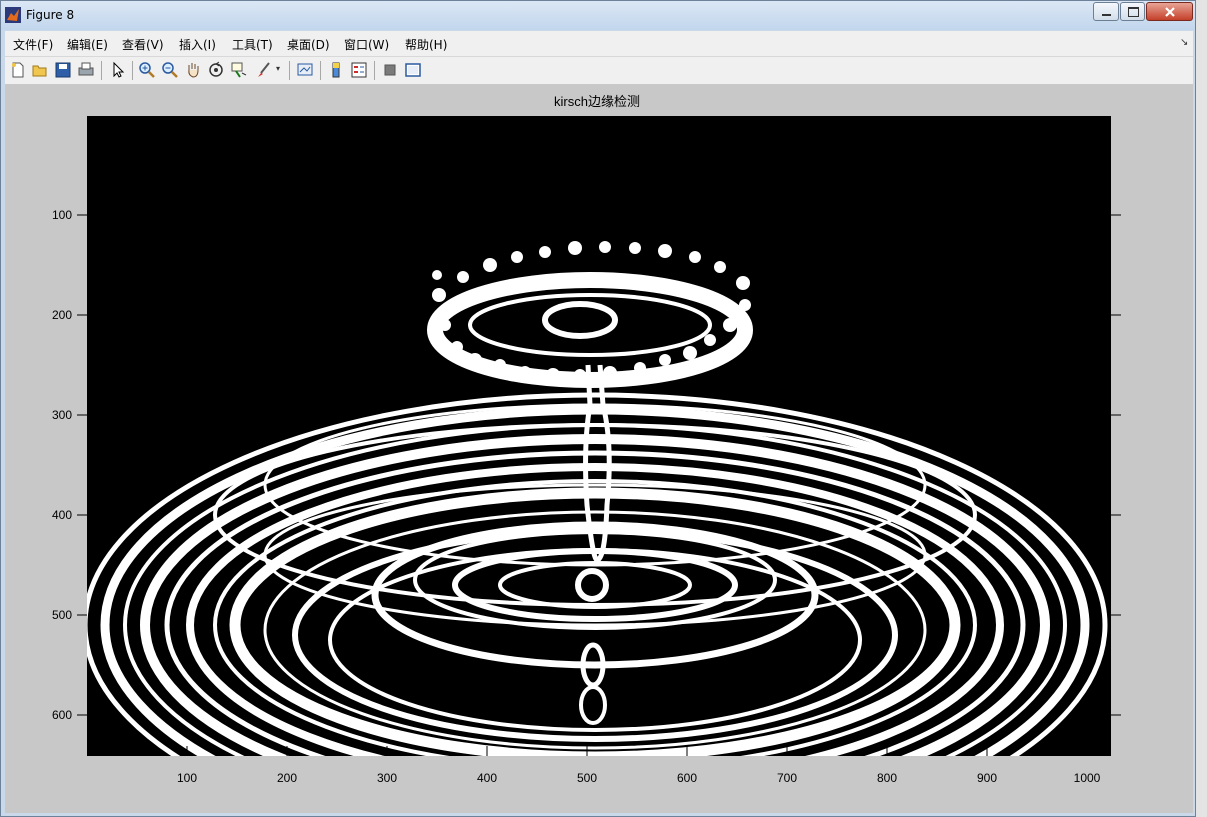  I want to click on legend-icon, so click(359, 70).